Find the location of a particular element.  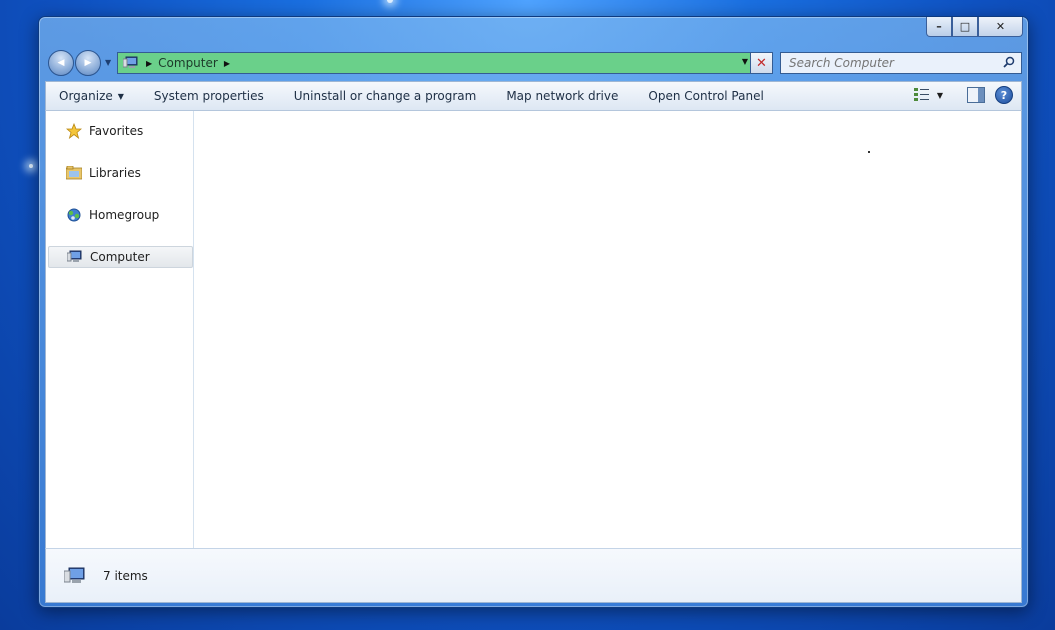

minimize-button: – is located at coordinates (939, 27).